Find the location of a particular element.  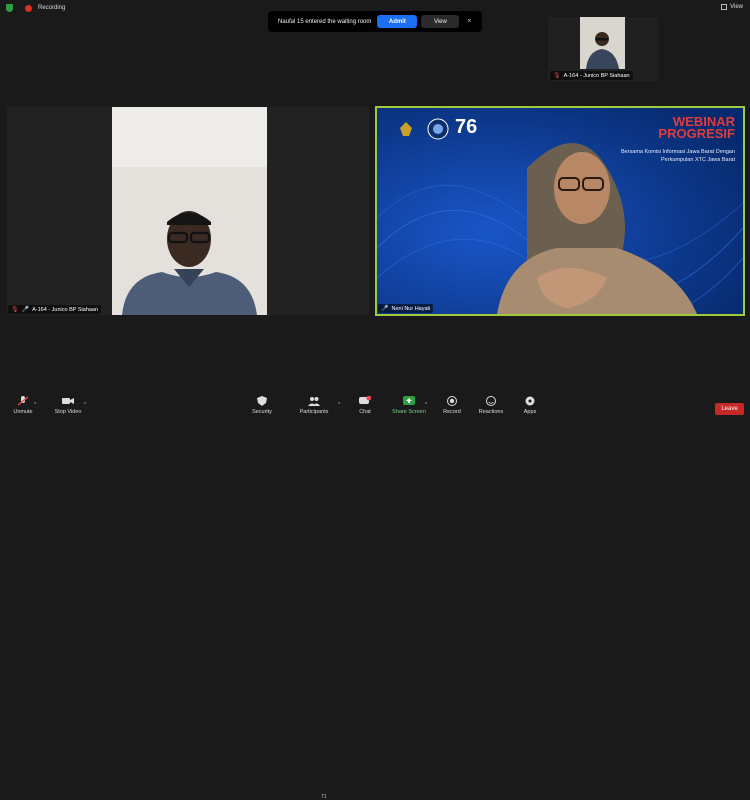

participant-video is located at coordinates (189, 211).